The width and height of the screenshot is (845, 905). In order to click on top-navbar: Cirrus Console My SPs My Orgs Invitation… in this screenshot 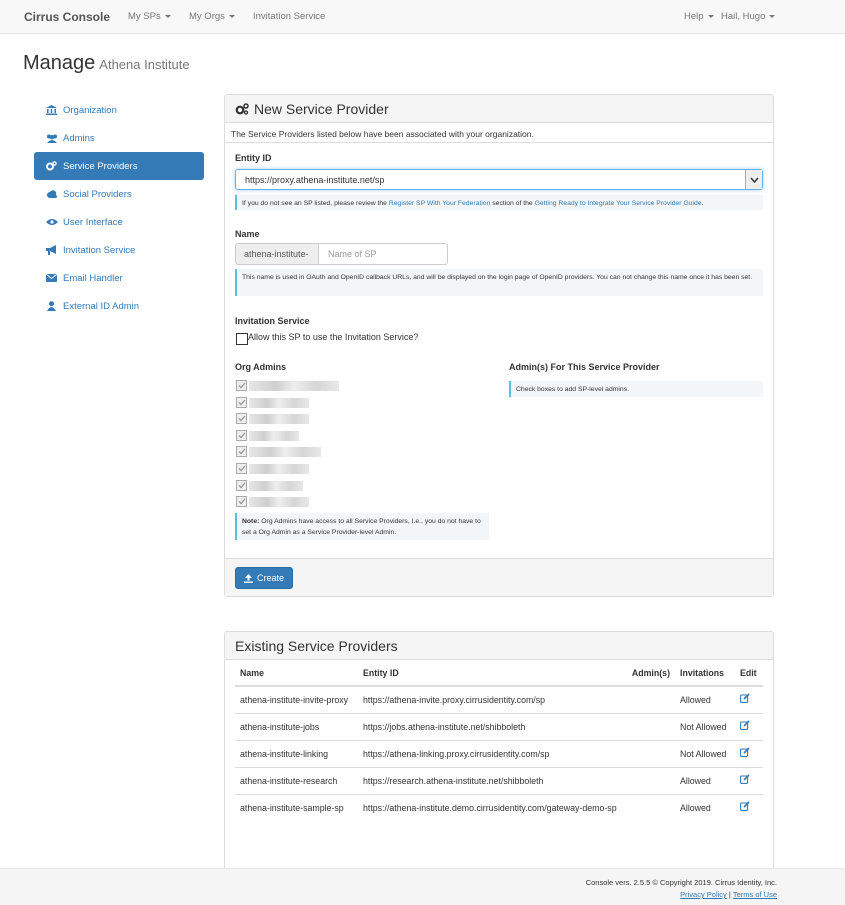, I will do `click(422, 17)`.